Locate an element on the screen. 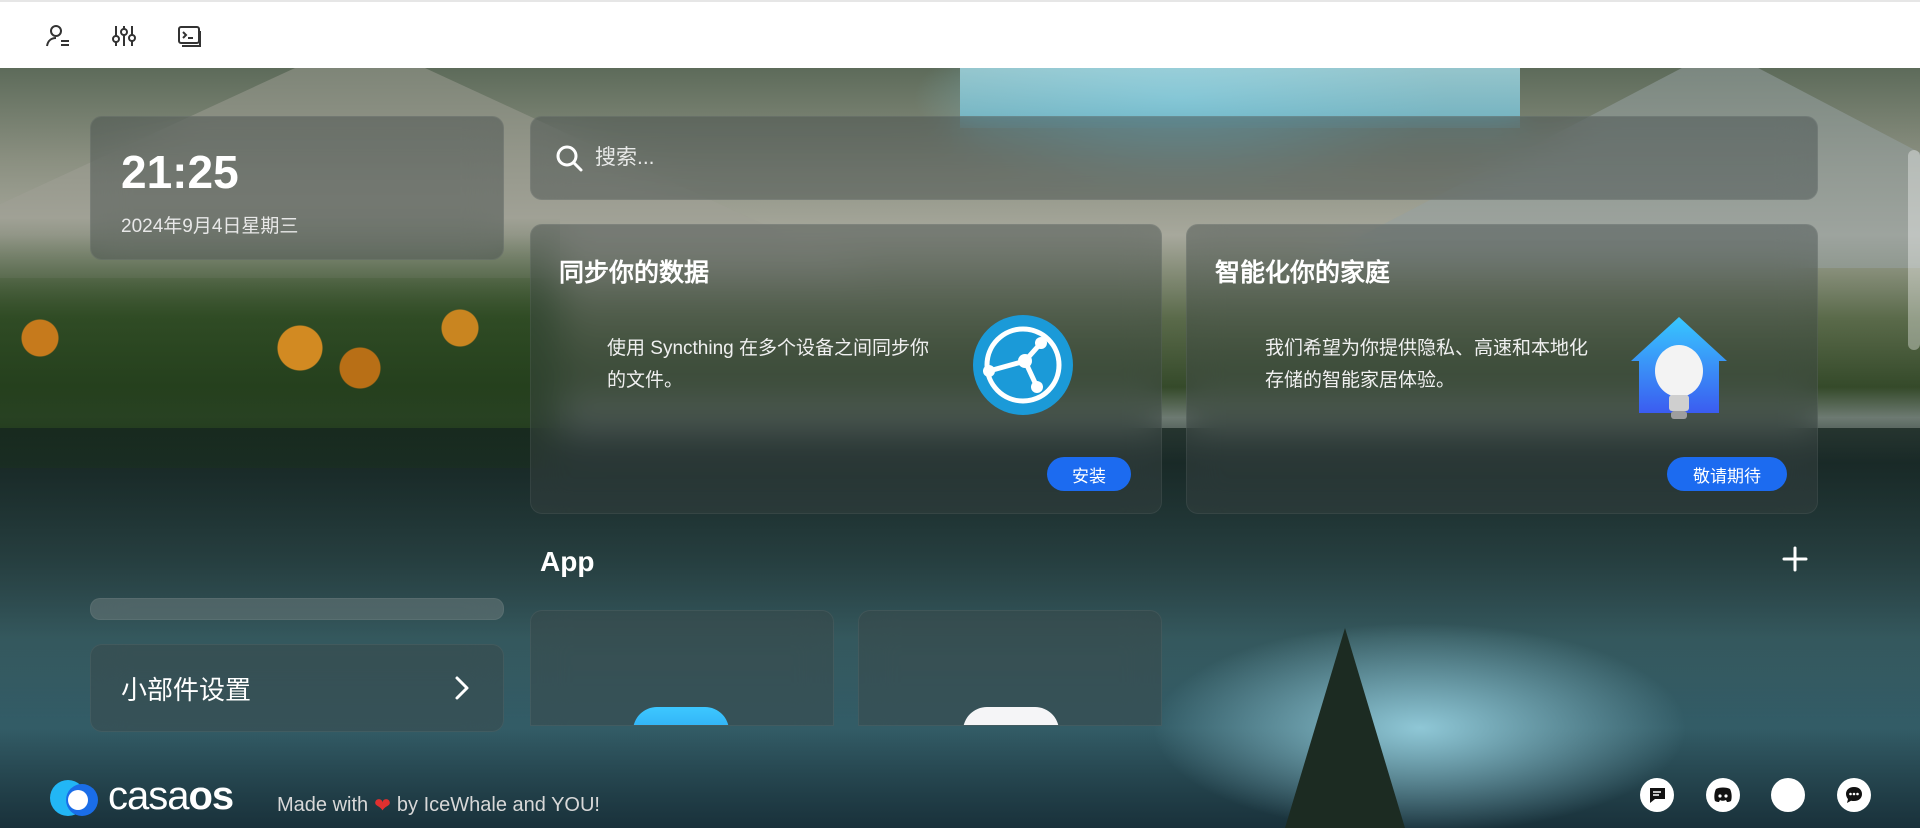 Image resolution: width=1920 pixels, height=828 pixels. clock-time: 21:25 is located at coordinates (180, 172).